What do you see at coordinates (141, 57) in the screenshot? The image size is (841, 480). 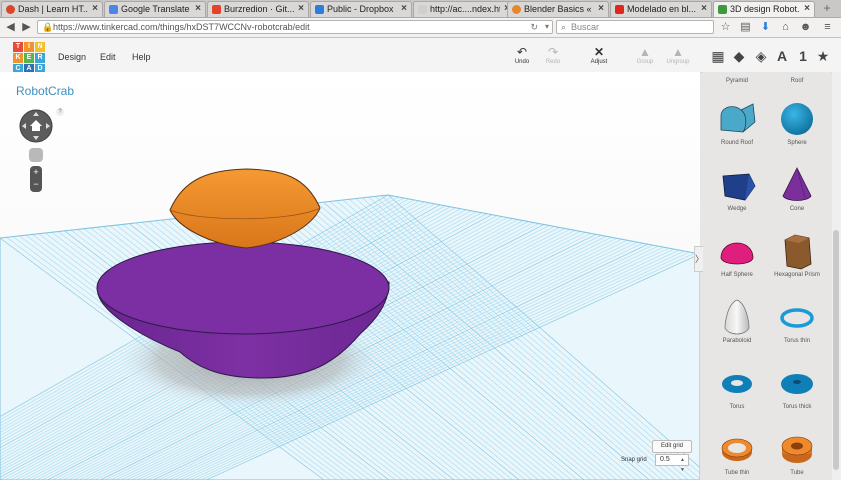 I see `menu-help: Help` at bounding box center [141, 57].